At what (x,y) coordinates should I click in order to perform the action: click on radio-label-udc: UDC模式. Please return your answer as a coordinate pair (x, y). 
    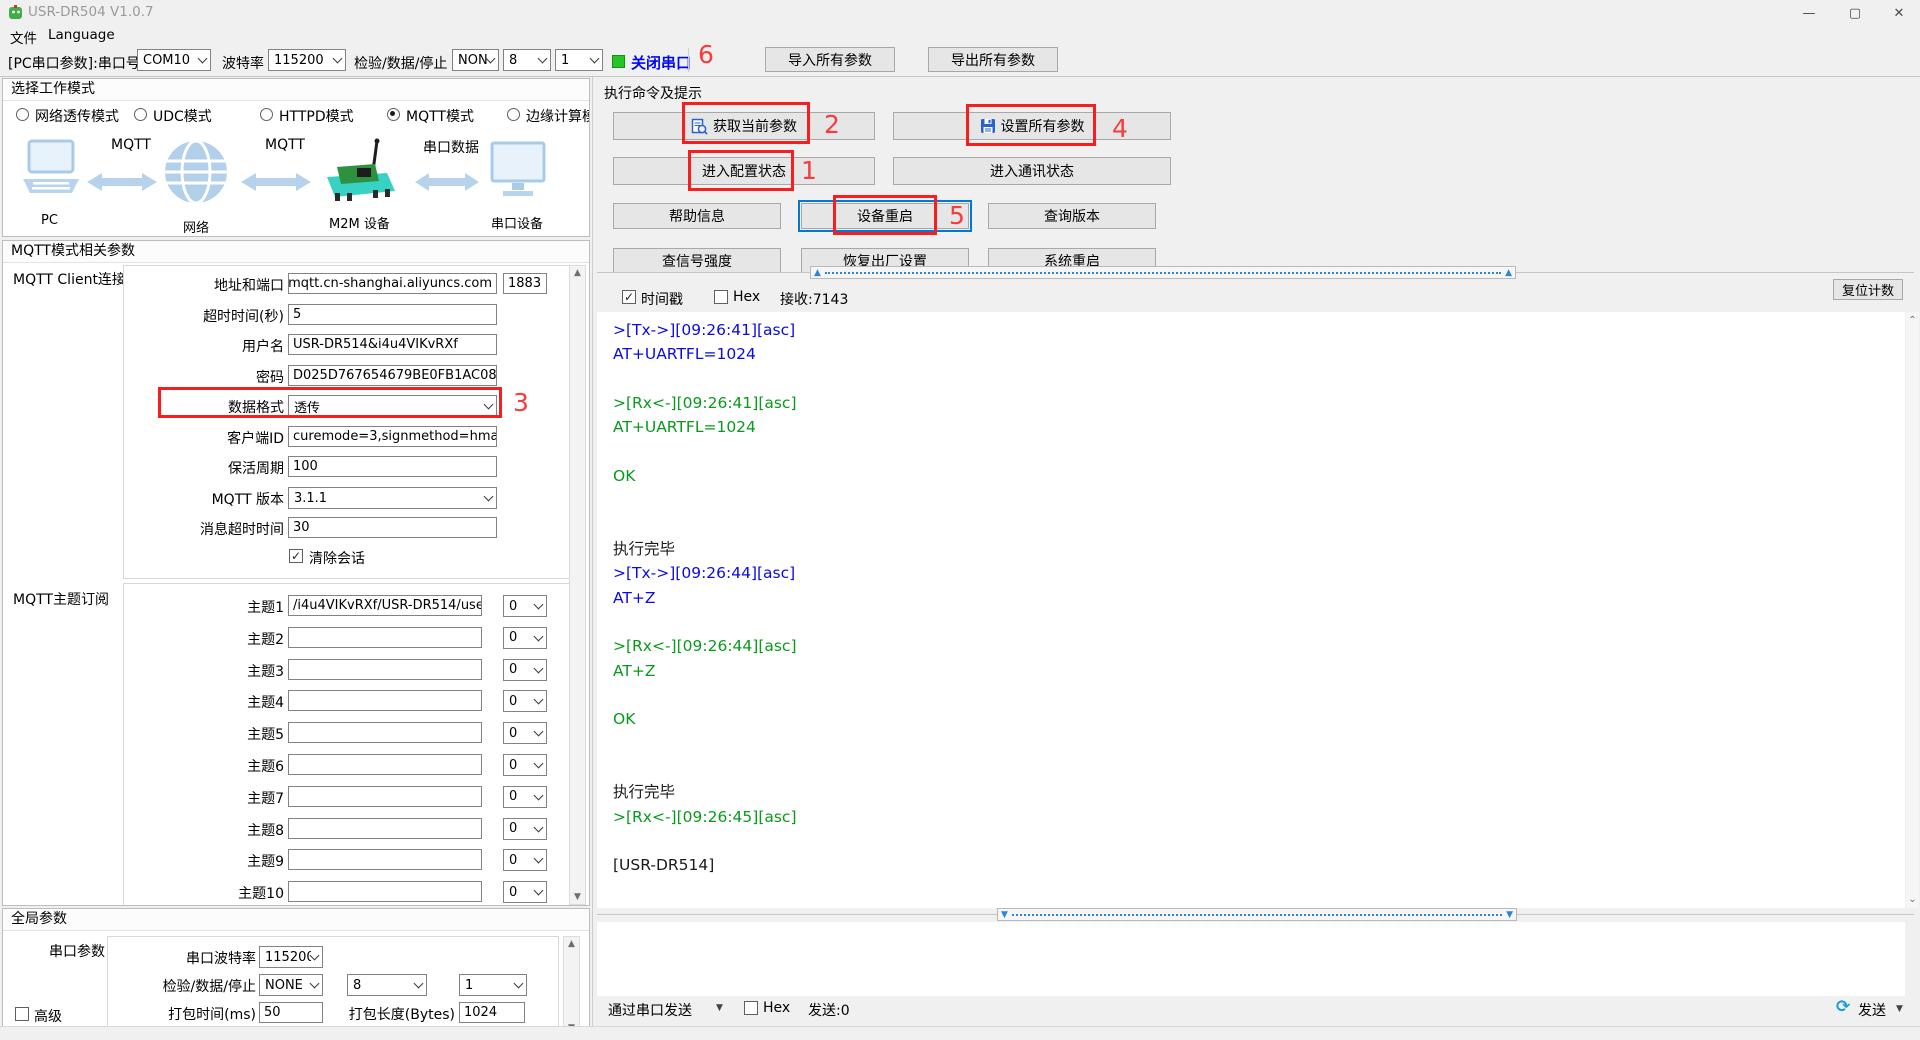
    Looking at the image, I should click on (182, 116).